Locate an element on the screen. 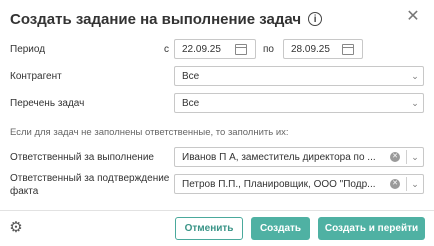  period-to-label: по is located at coordinates (268, 49).